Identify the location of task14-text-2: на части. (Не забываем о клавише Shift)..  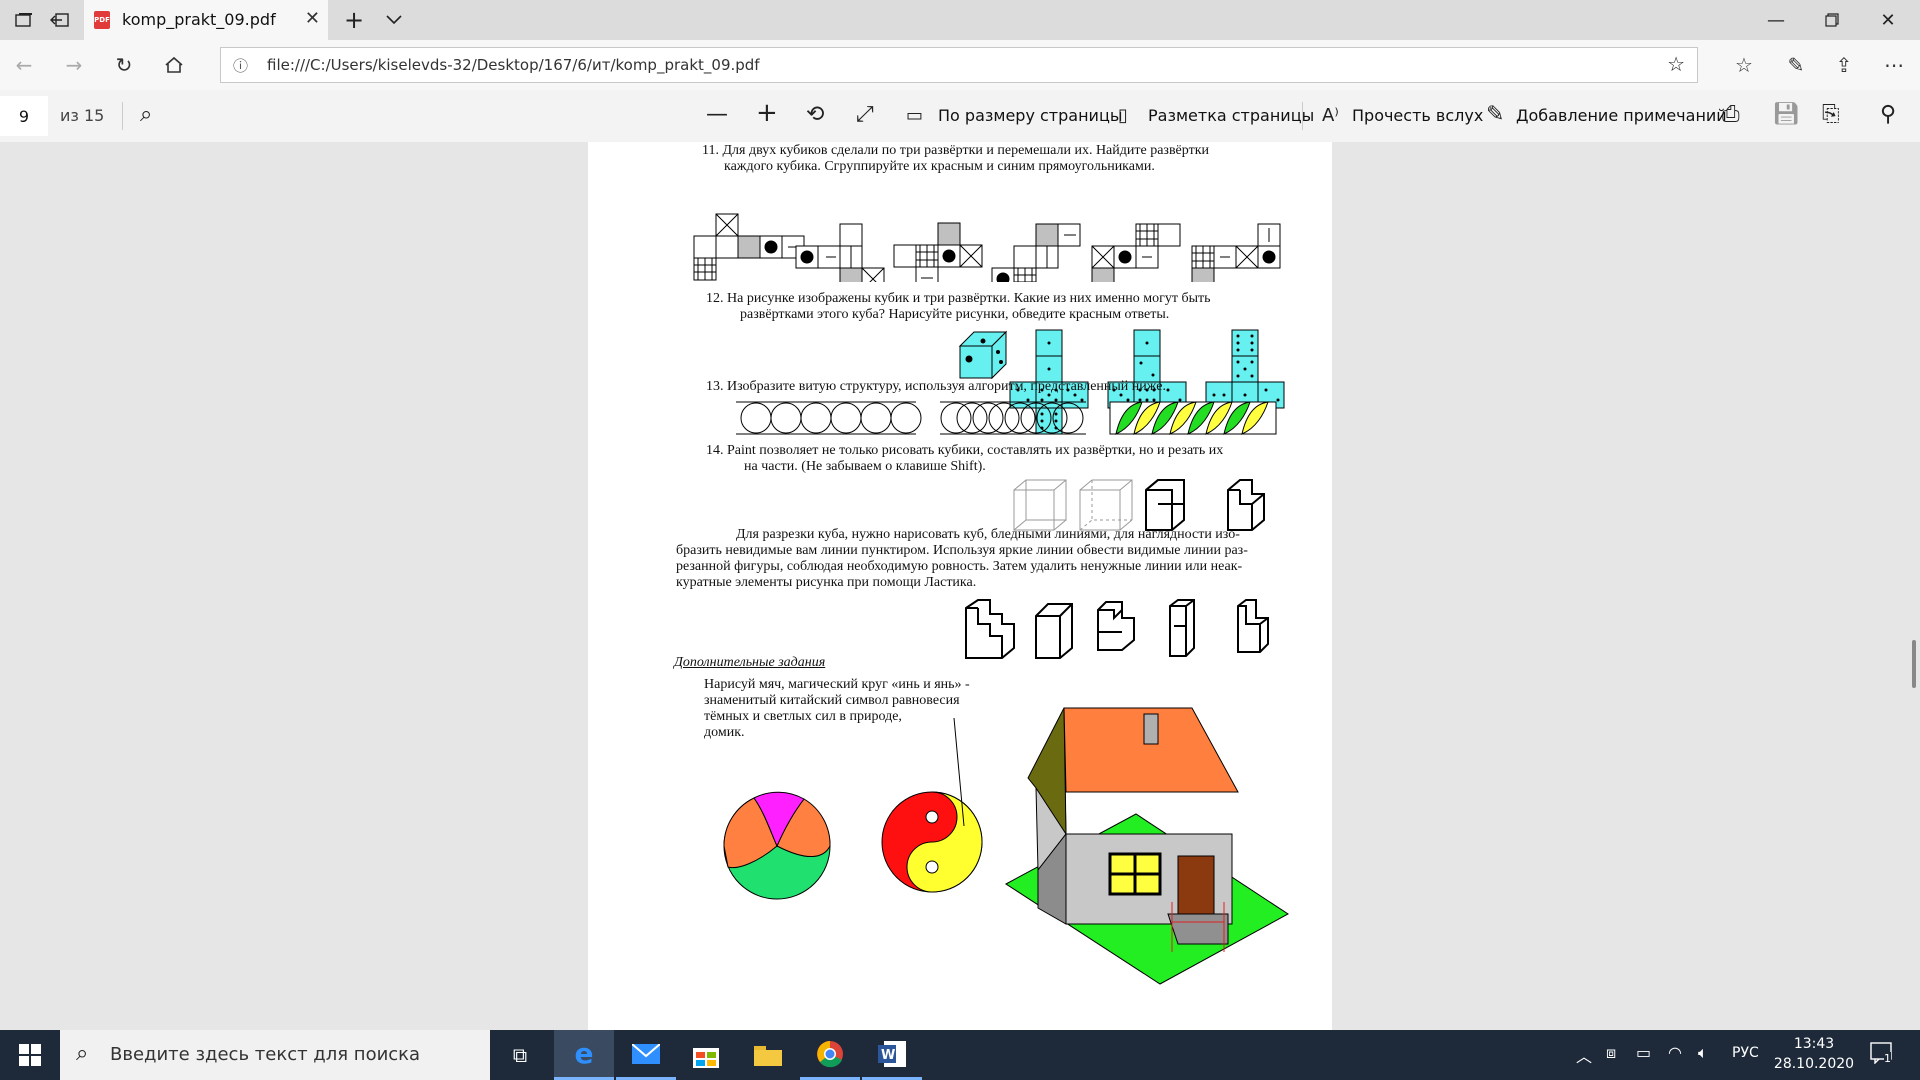
(865, 466).